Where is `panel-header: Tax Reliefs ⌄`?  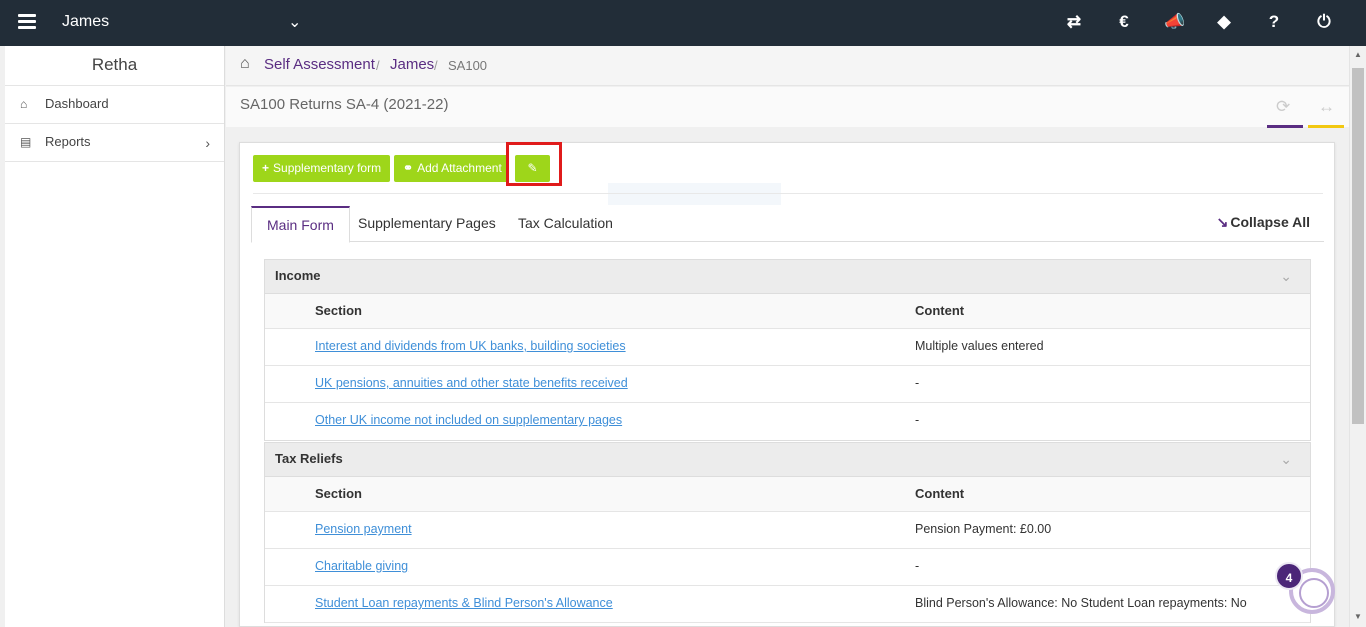
panel-header: Tax Reliefs ⌄ is located at coordinates (787, 460).